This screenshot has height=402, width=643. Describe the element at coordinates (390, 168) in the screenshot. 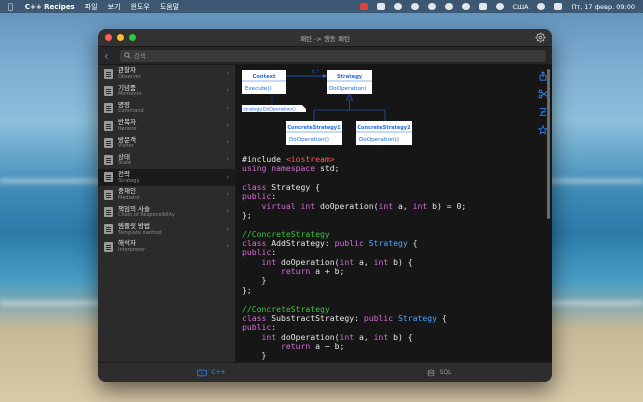

I see `code-line: using namespace std;` at that location.